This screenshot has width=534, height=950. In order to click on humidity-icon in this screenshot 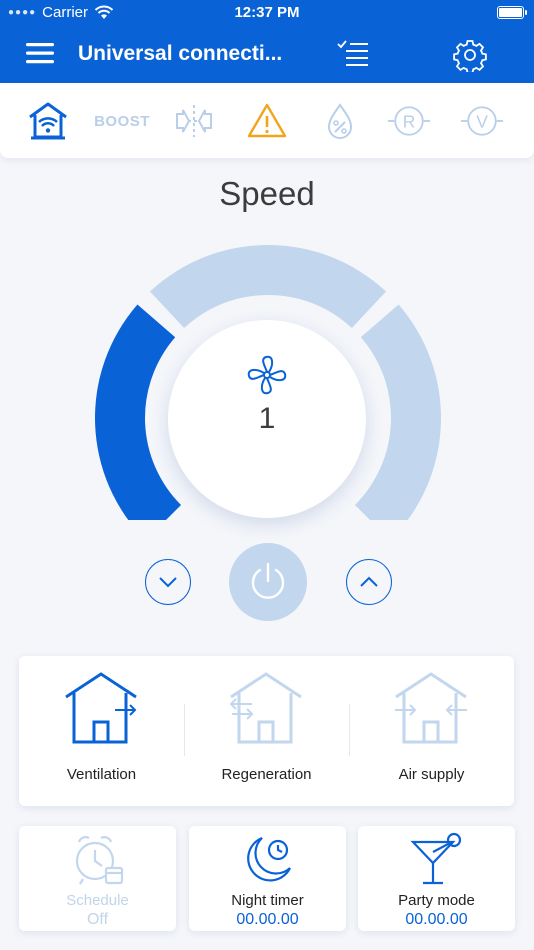, I will do `click(340, 121)`.